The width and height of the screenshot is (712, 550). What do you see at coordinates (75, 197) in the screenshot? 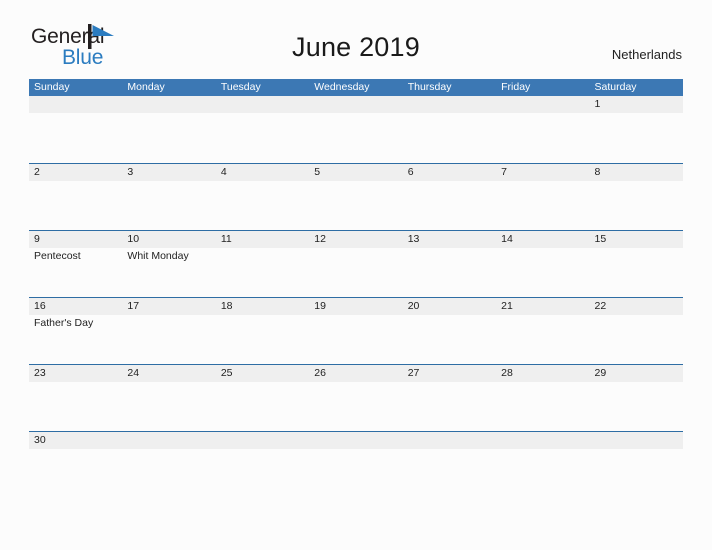
I see `day-cell: 2` at bounding box center [75, 197].